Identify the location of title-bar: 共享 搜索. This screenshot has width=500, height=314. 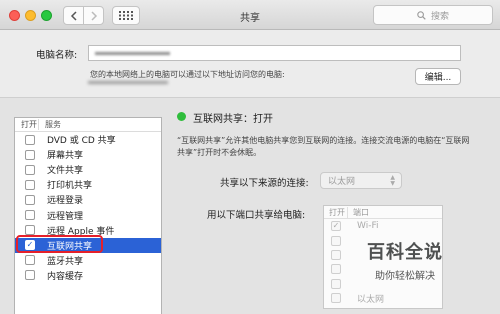
(250, 15).